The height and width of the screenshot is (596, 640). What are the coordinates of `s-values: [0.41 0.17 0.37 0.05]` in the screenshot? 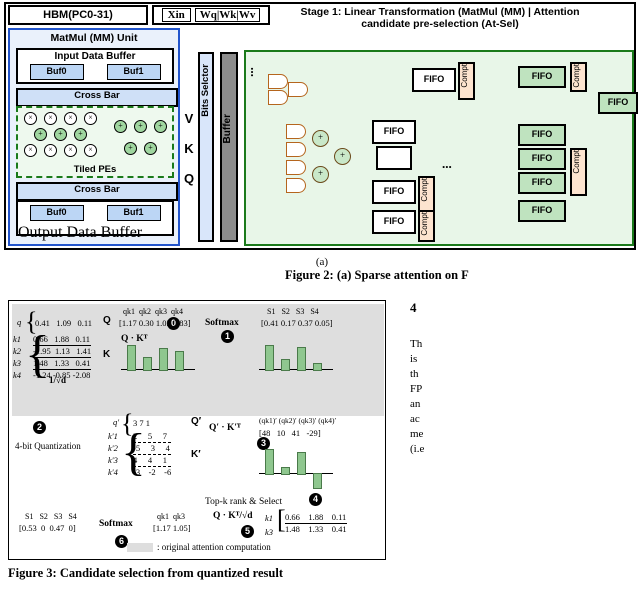 It's located at (297, 323).